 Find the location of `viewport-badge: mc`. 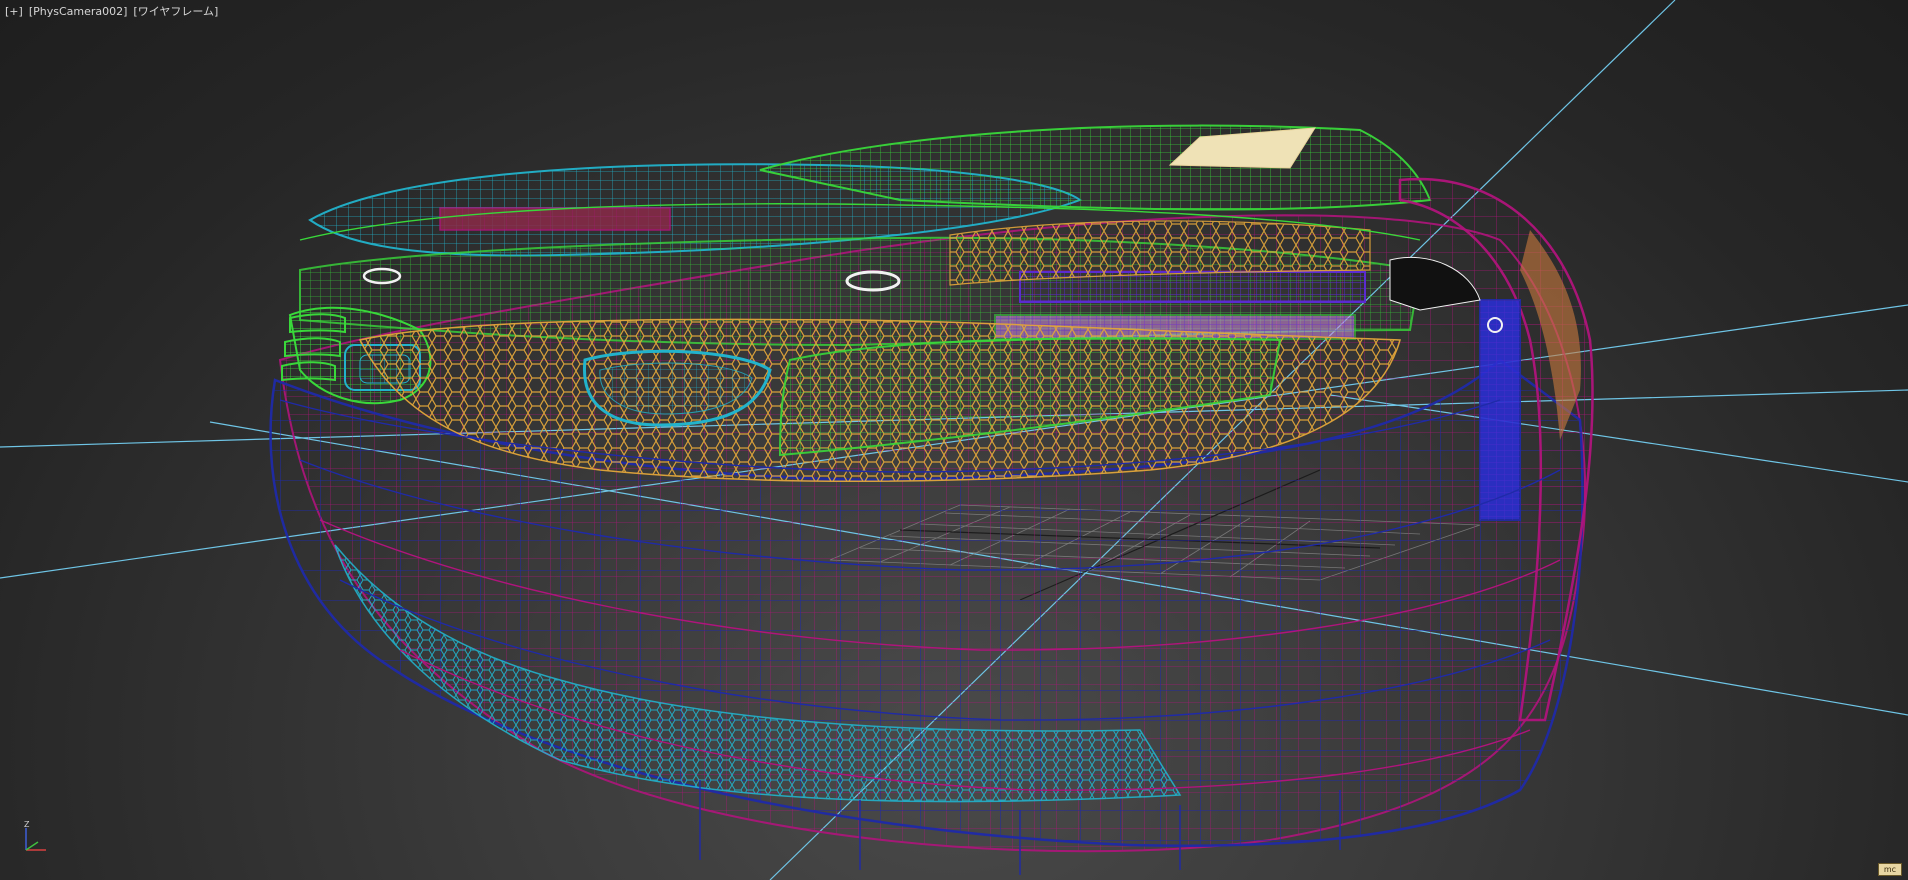

viewport-badge: mc is located at coordinates (1890, 869).